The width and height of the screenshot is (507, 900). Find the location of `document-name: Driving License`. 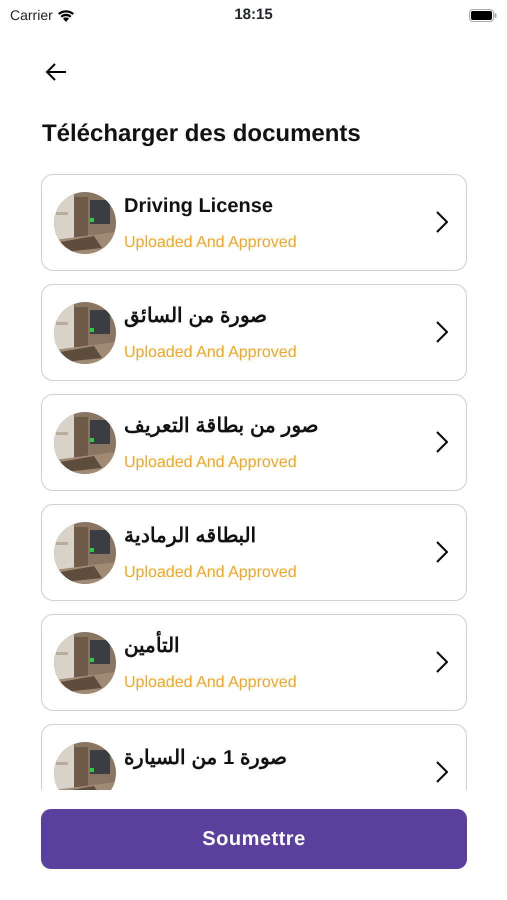

document-name: Driving License is located at coordinates (199, 206).